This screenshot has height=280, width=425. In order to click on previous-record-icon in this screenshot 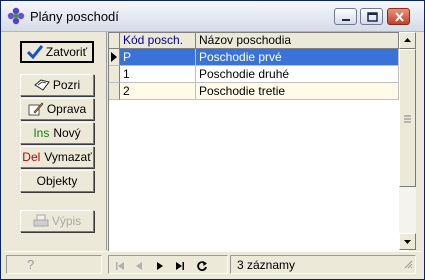, I will do `click(139, 266)`.